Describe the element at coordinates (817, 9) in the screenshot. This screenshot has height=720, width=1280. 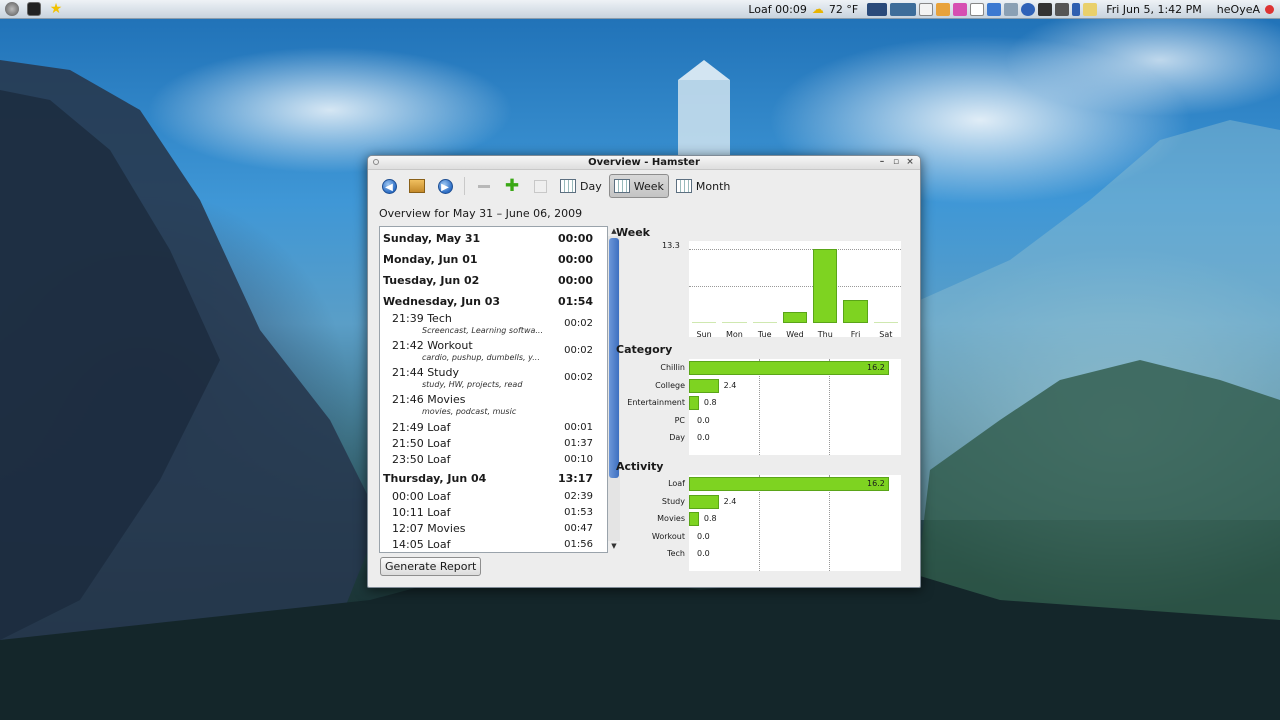
I see `weather-icon: ☁` at that location.